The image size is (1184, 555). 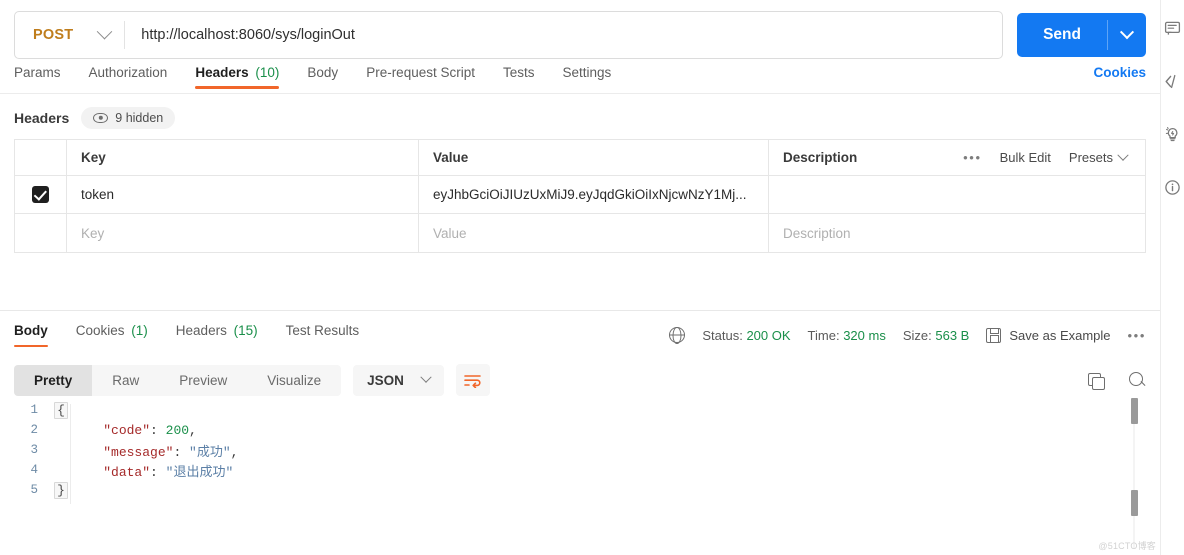 I want to click on status-info: Status: 200 OK, so click(x=746, y=335).